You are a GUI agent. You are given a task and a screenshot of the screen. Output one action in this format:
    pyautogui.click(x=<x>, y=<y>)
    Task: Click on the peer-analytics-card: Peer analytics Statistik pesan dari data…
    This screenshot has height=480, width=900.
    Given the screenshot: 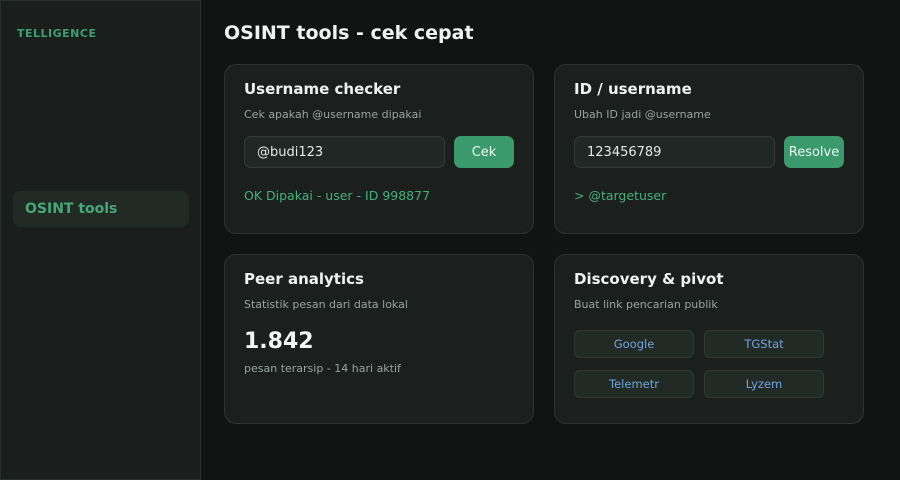 What is the action you would take?
    pyautogui.click(x=379, y=339)
    